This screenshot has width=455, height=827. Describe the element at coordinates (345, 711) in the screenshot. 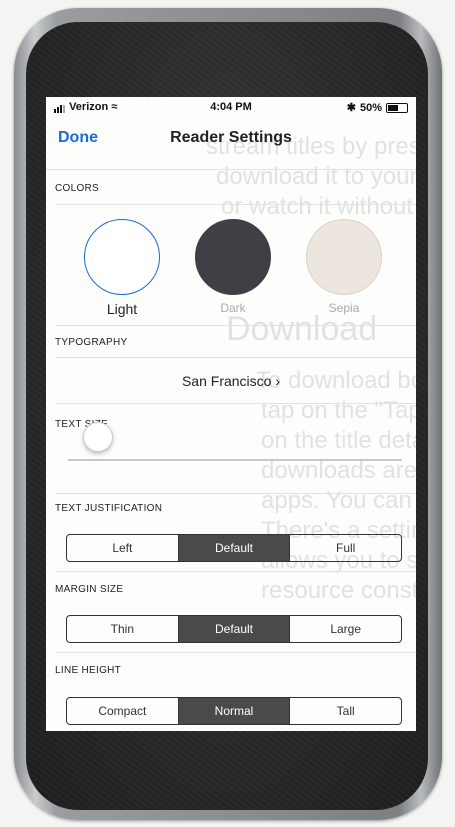

I see `line-height-tall-option: Tall` at that location.